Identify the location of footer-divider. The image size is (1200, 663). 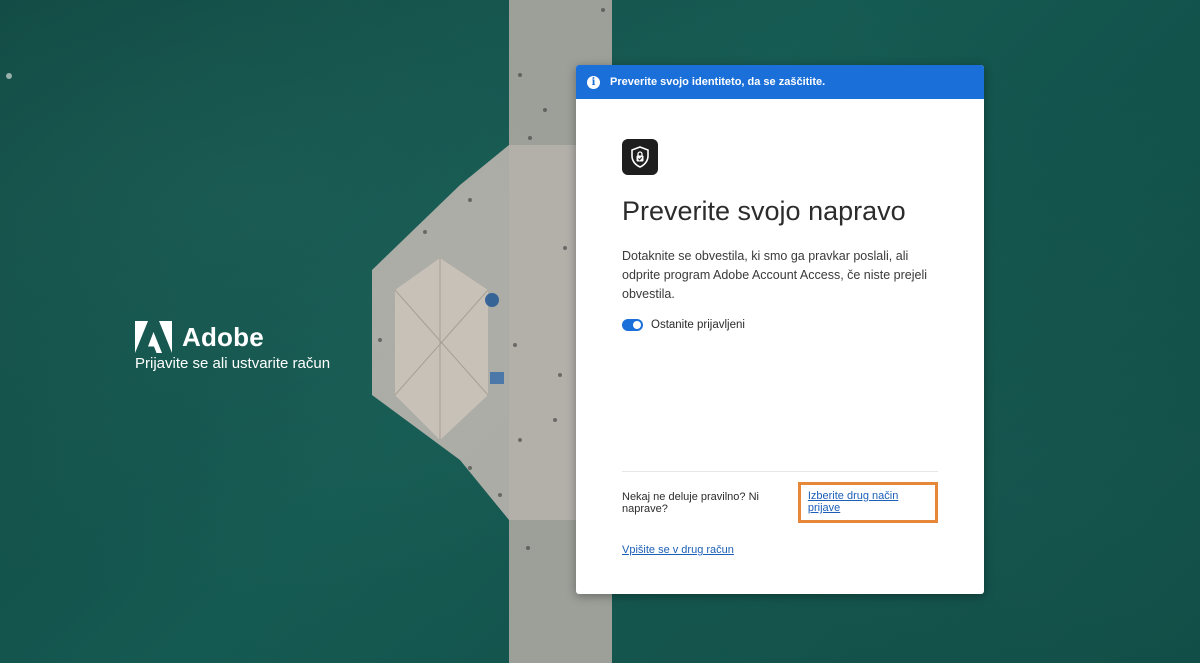
(780, 471).